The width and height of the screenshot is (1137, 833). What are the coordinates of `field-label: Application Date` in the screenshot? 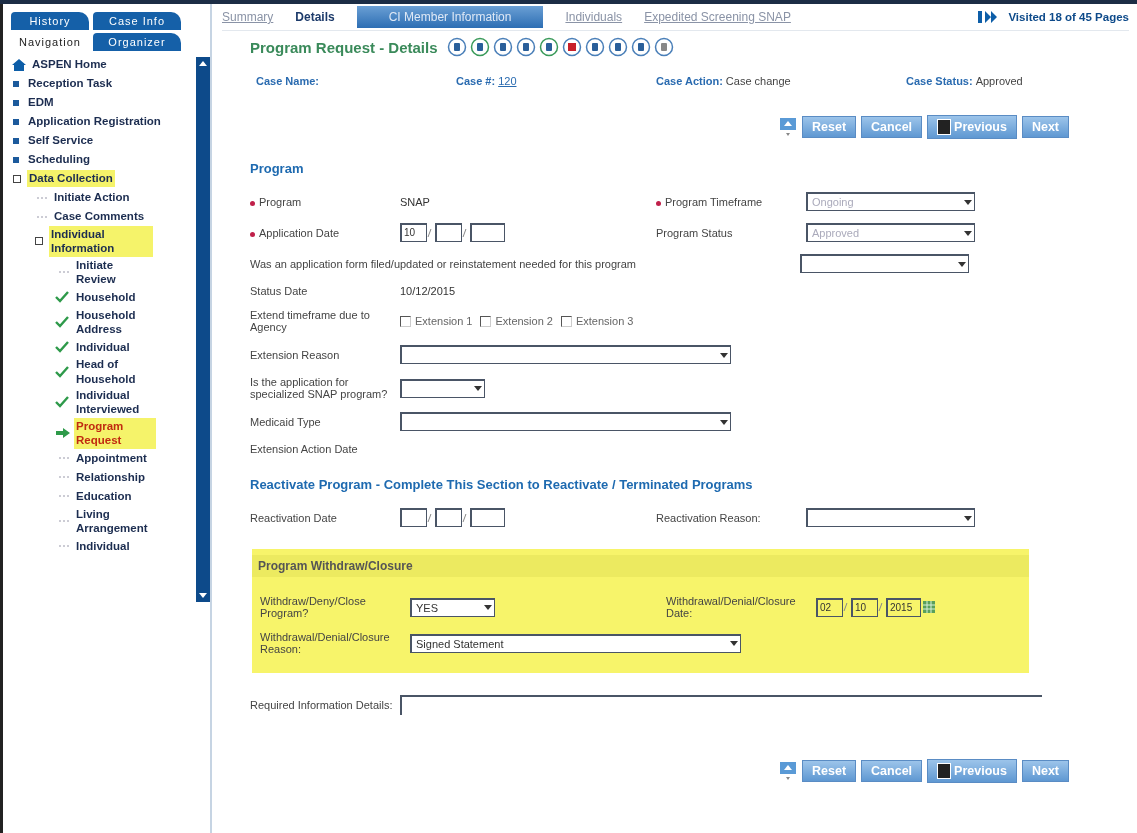 It's located at (325, 232).